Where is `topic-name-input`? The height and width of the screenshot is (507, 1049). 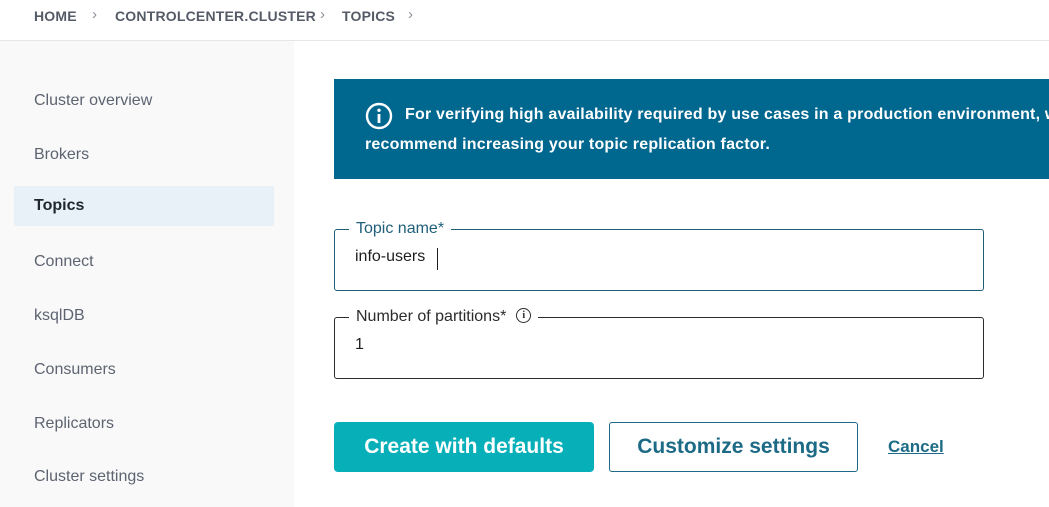 topic-name-input is located at coordinates (655, 257).